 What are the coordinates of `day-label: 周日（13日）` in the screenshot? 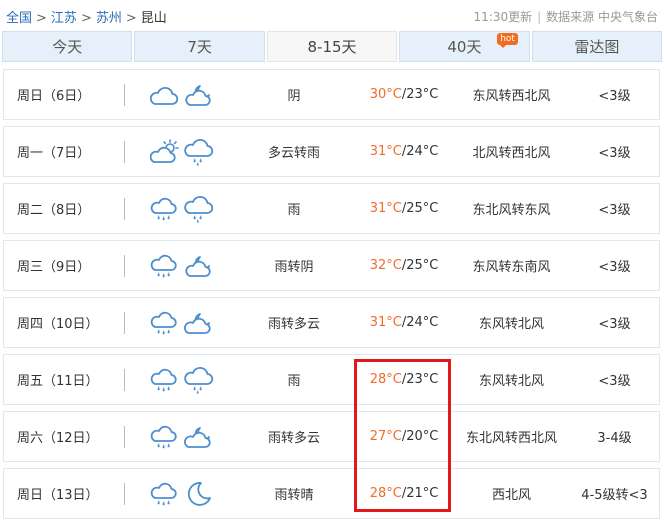 It's located at (58, 495).